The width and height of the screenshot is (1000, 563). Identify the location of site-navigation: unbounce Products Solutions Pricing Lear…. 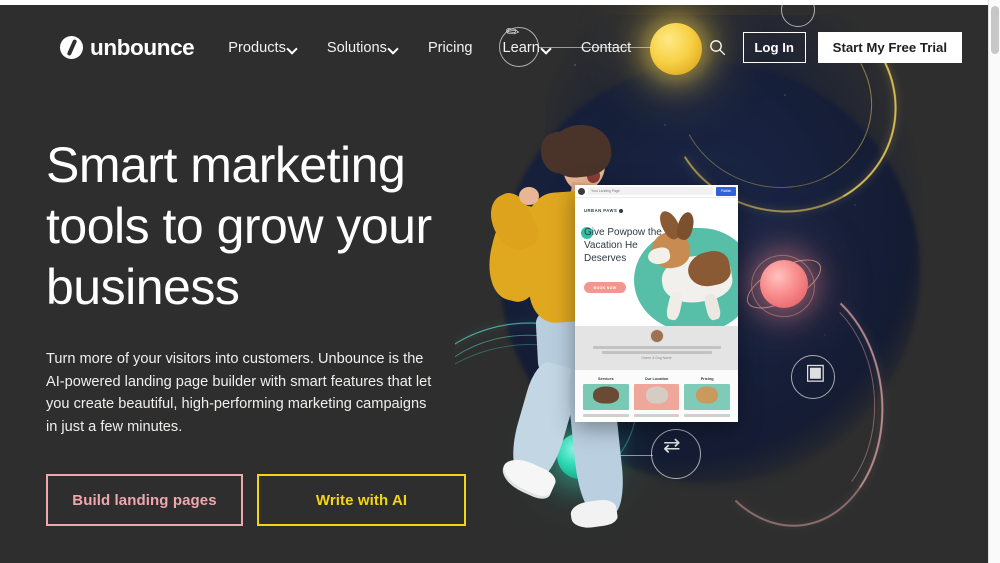
(494, 47).